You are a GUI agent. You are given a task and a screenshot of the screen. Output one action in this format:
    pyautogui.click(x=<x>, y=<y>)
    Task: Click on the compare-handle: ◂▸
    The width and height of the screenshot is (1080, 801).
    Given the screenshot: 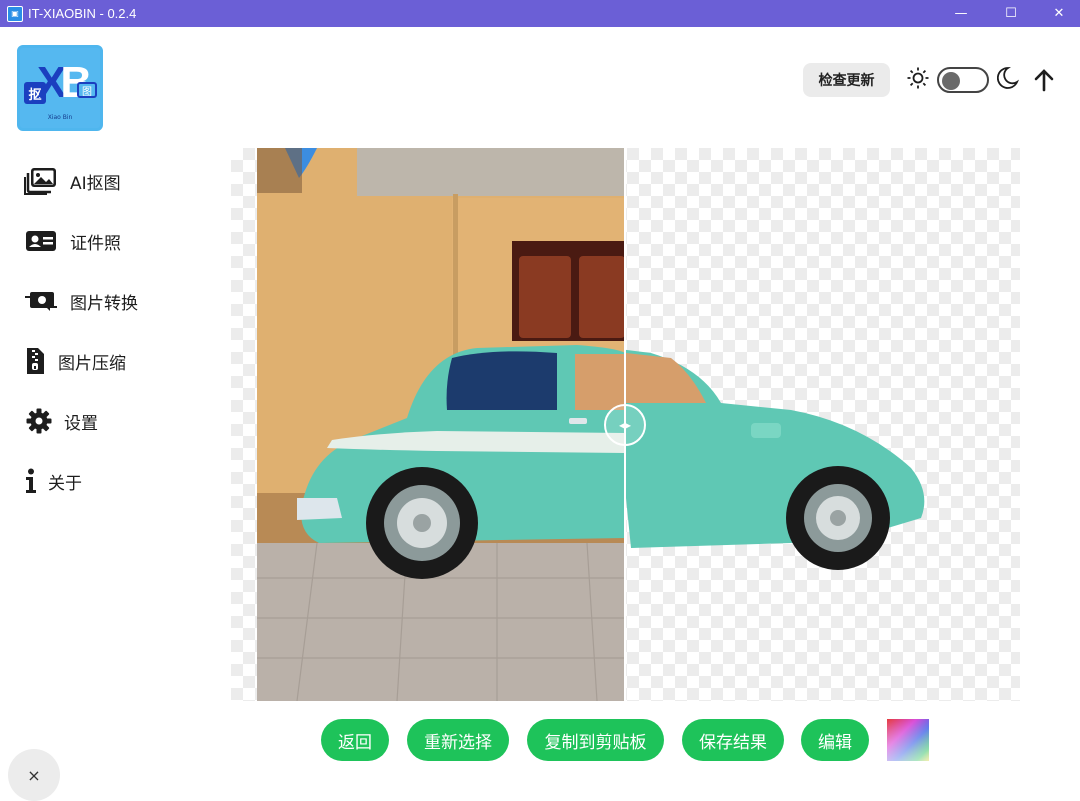 What is the action you would take?
    pyautogui.click(x=625, y=425)
    